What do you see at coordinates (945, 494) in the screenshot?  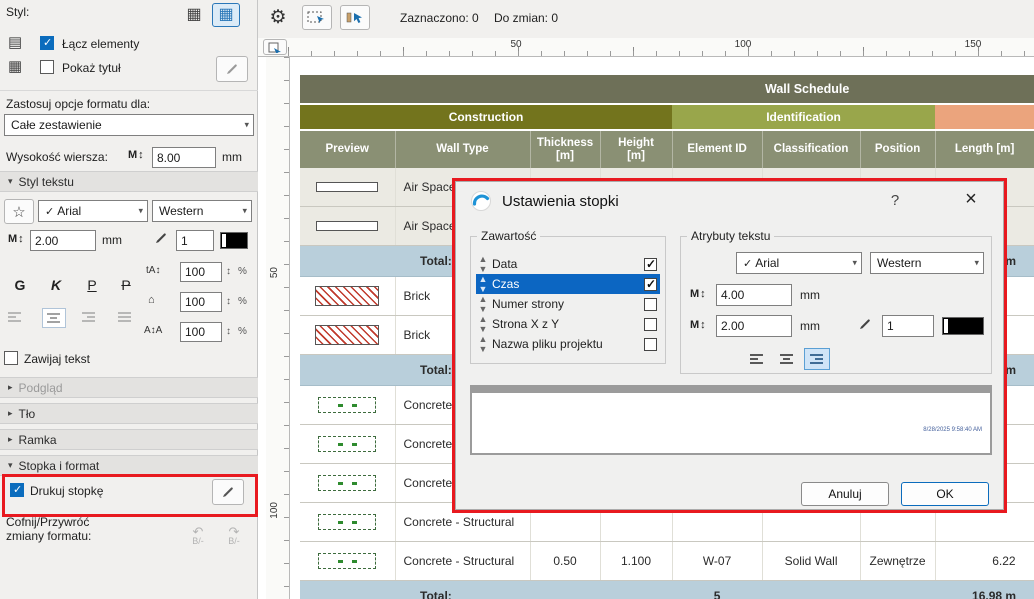 I see `ok-button: OK` at bounding box center [945, 494].